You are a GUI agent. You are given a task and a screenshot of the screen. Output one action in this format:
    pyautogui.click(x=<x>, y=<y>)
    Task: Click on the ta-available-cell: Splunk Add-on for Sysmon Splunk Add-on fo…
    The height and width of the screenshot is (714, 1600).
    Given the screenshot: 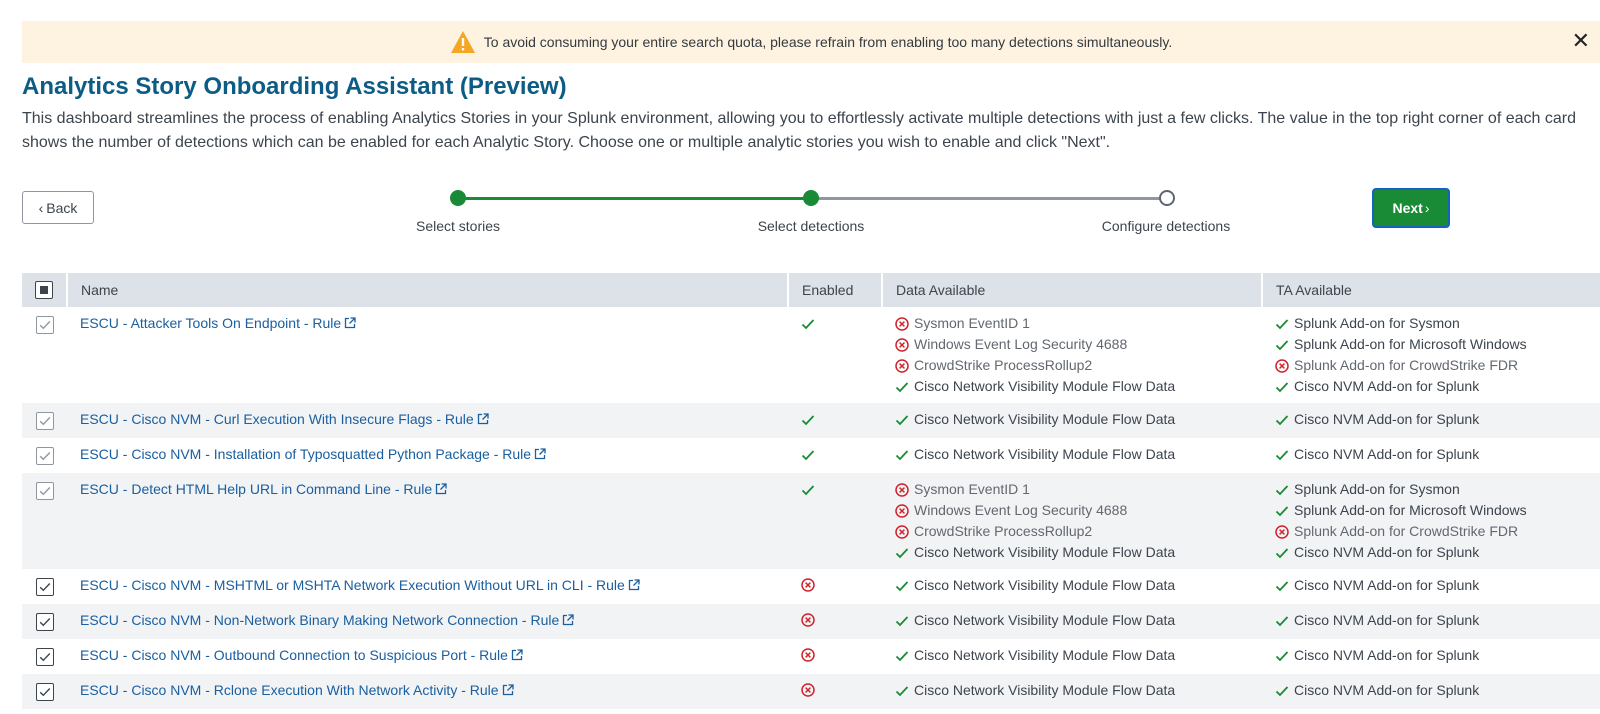 What is the action you would take?
    pyautogui.click(x=1431, y=521)
    